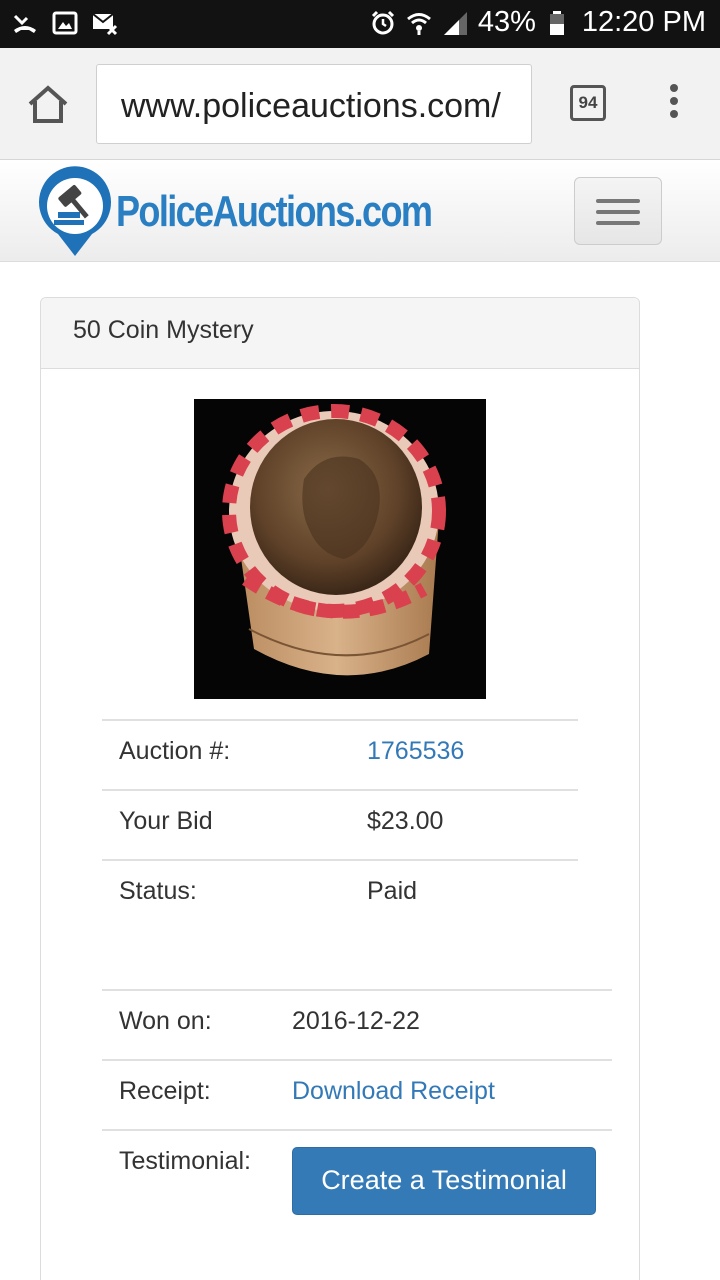  Describe the element at coordinates (65, 23) in the screenshot. I see `gallery-icon` at that location.